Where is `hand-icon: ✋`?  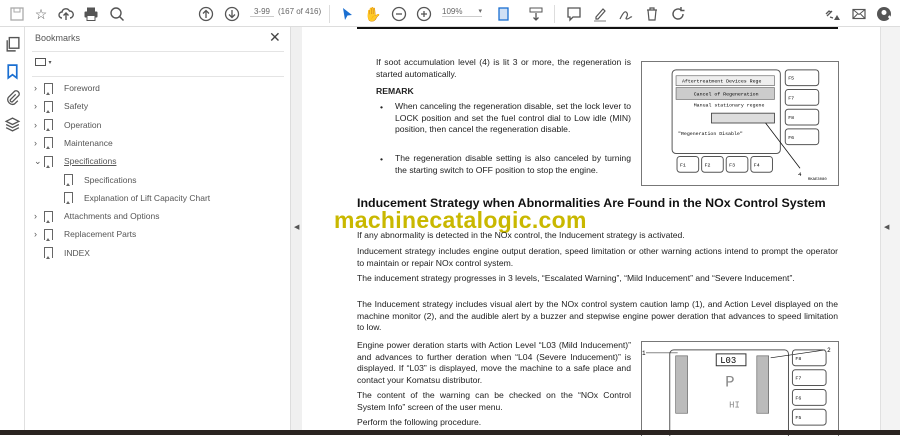
hand-icon: ✋ is located at coordinates (373, 14).